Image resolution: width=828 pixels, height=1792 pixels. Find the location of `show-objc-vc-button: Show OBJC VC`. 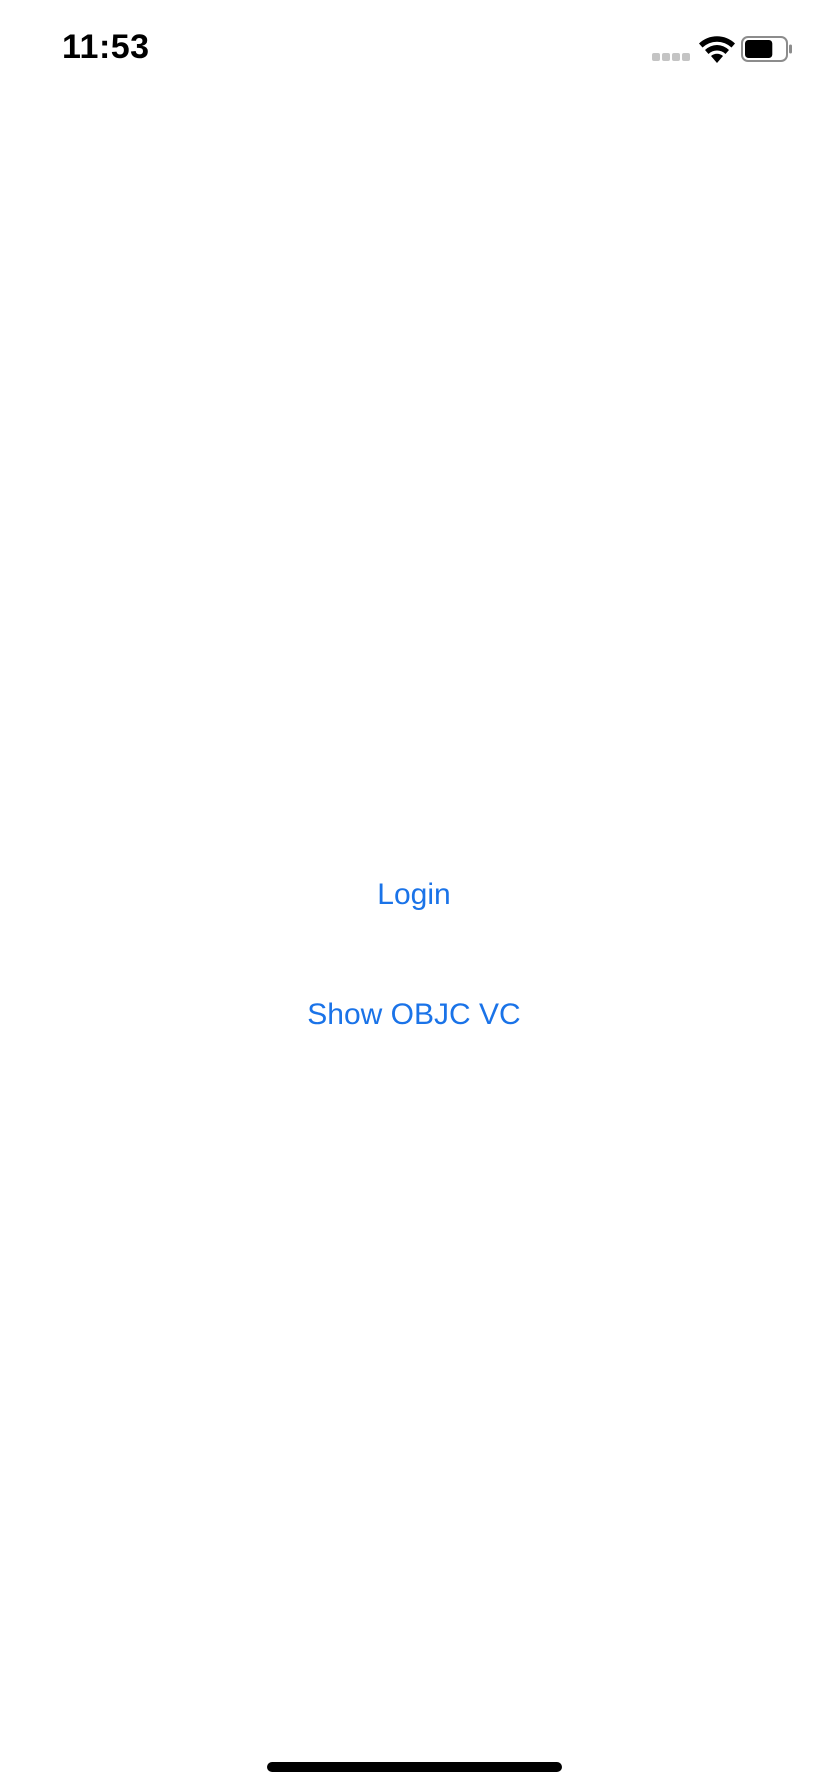

show-objc-vc-button: Show OBJC VC is located at coordinates (414, 1015).